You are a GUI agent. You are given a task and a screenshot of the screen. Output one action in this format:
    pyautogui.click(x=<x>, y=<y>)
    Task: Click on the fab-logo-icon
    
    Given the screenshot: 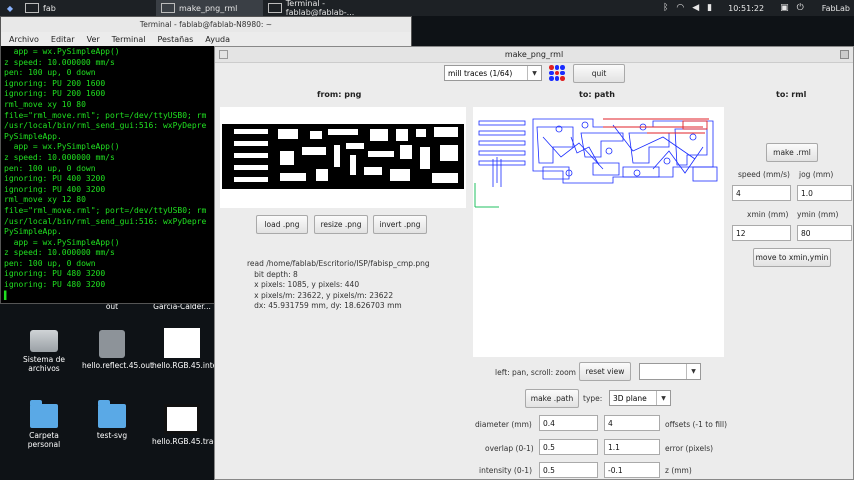 What is the action you would take?
    pyautogui.click(x=557, y=73)
    